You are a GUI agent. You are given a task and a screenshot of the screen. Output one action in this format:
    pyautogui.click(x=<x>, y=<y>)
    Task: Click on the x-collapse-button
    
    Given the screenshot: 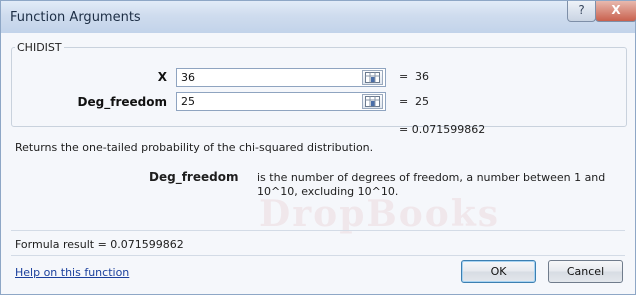 What is the action you would take?
    pyautogui.click(x=372, y=77)
    